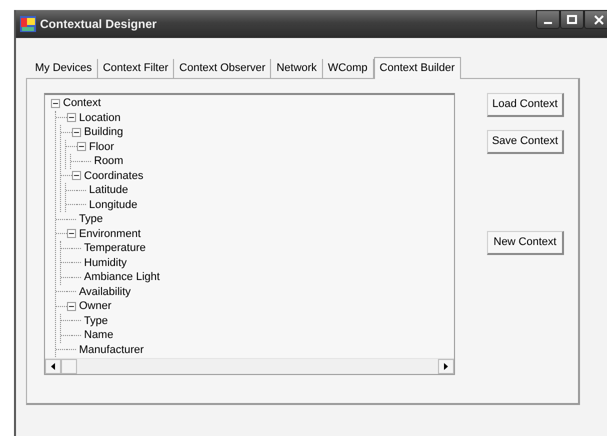 The width and height of the screenshot is (607, 436). I want to click on scroll-thumb, so click(69, 366).